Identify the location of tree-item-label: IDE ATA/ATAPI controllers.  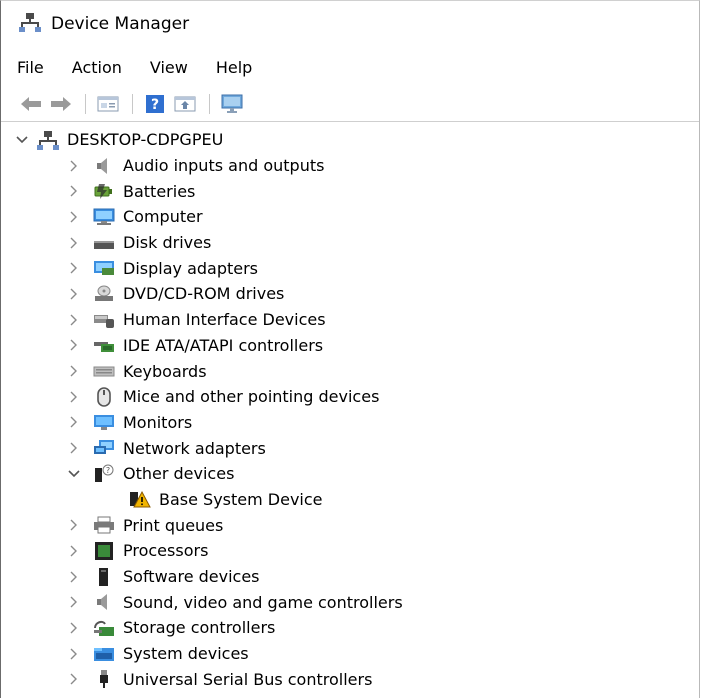
(223, 345).